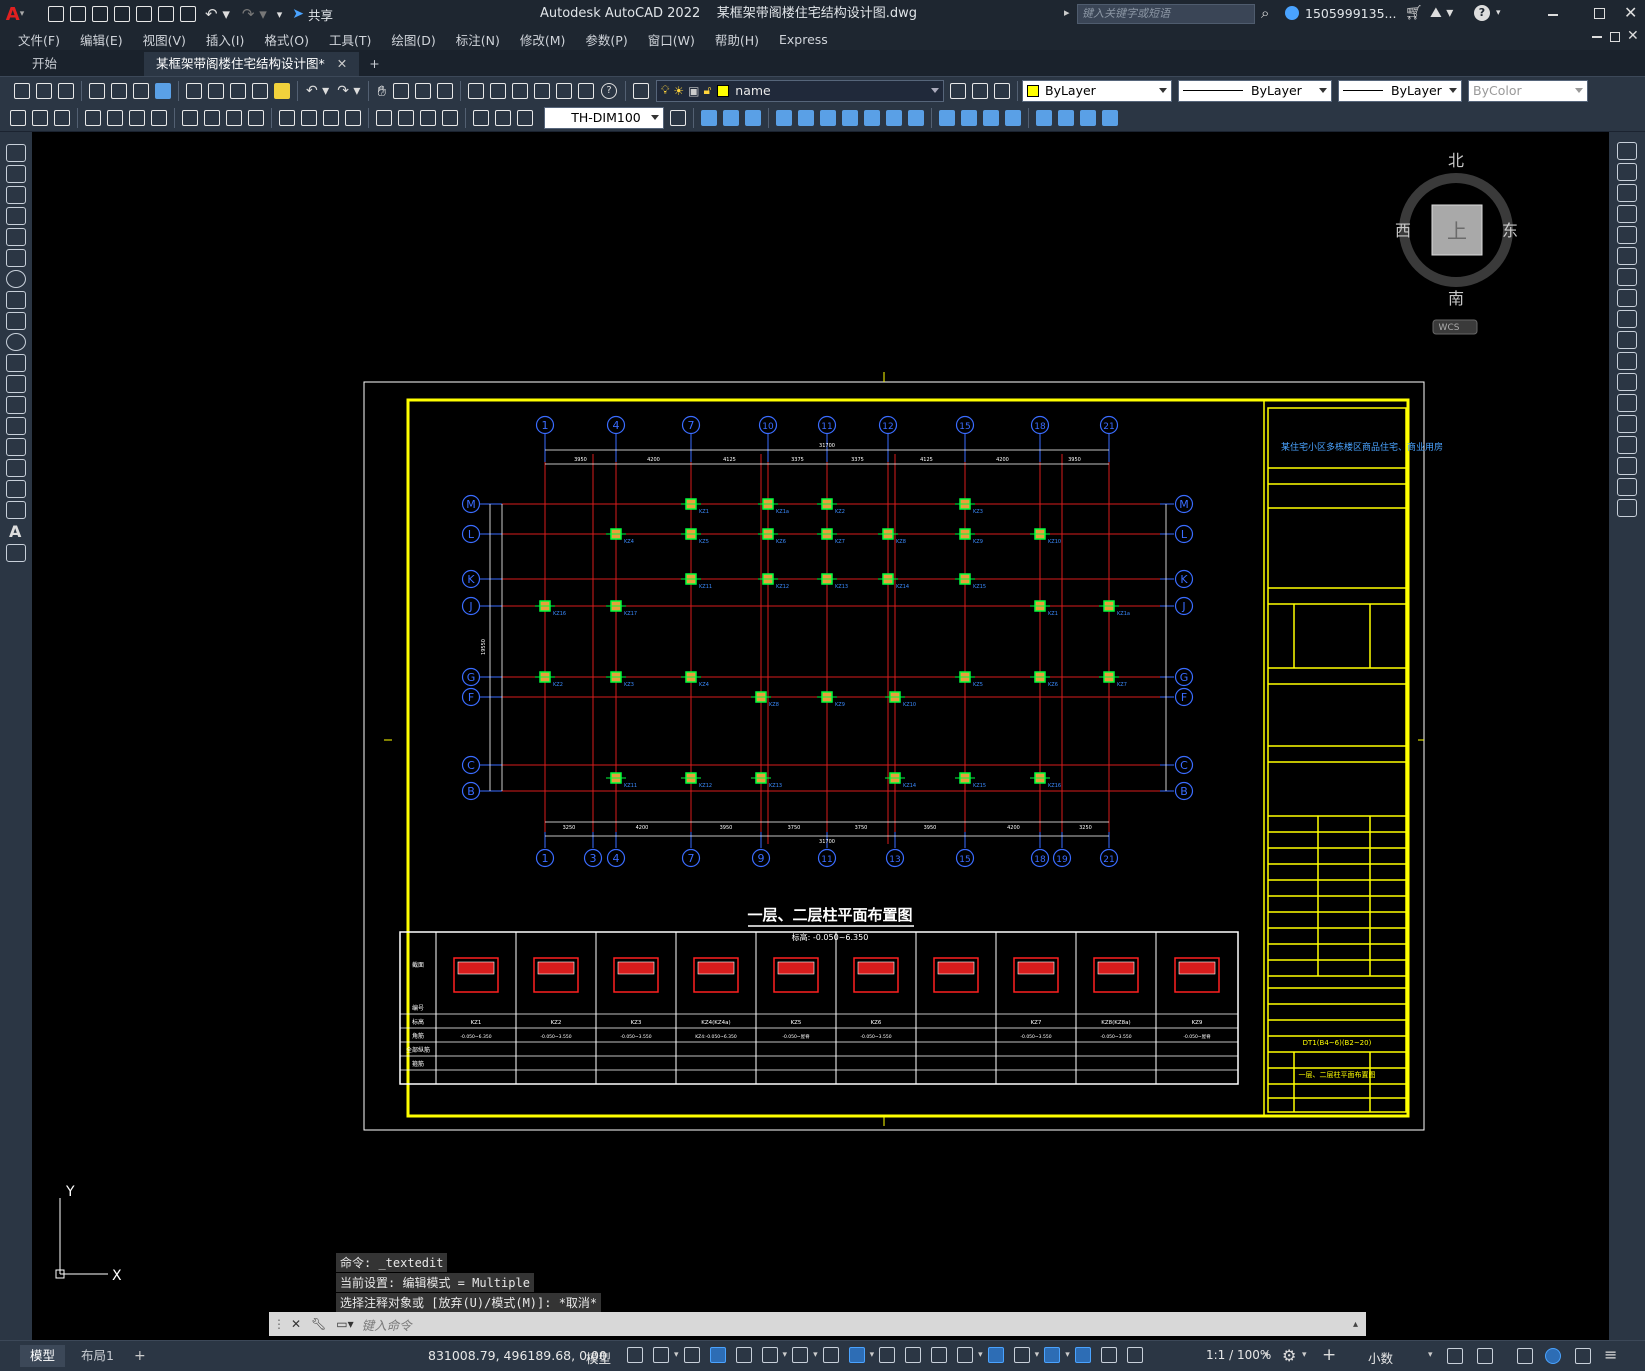 This screenshot has height=1371, width=1645. Describe the element at coordinates (1266, 1355) in the screenshot. I see `scale-dropdown-icon: ▾` at that location.